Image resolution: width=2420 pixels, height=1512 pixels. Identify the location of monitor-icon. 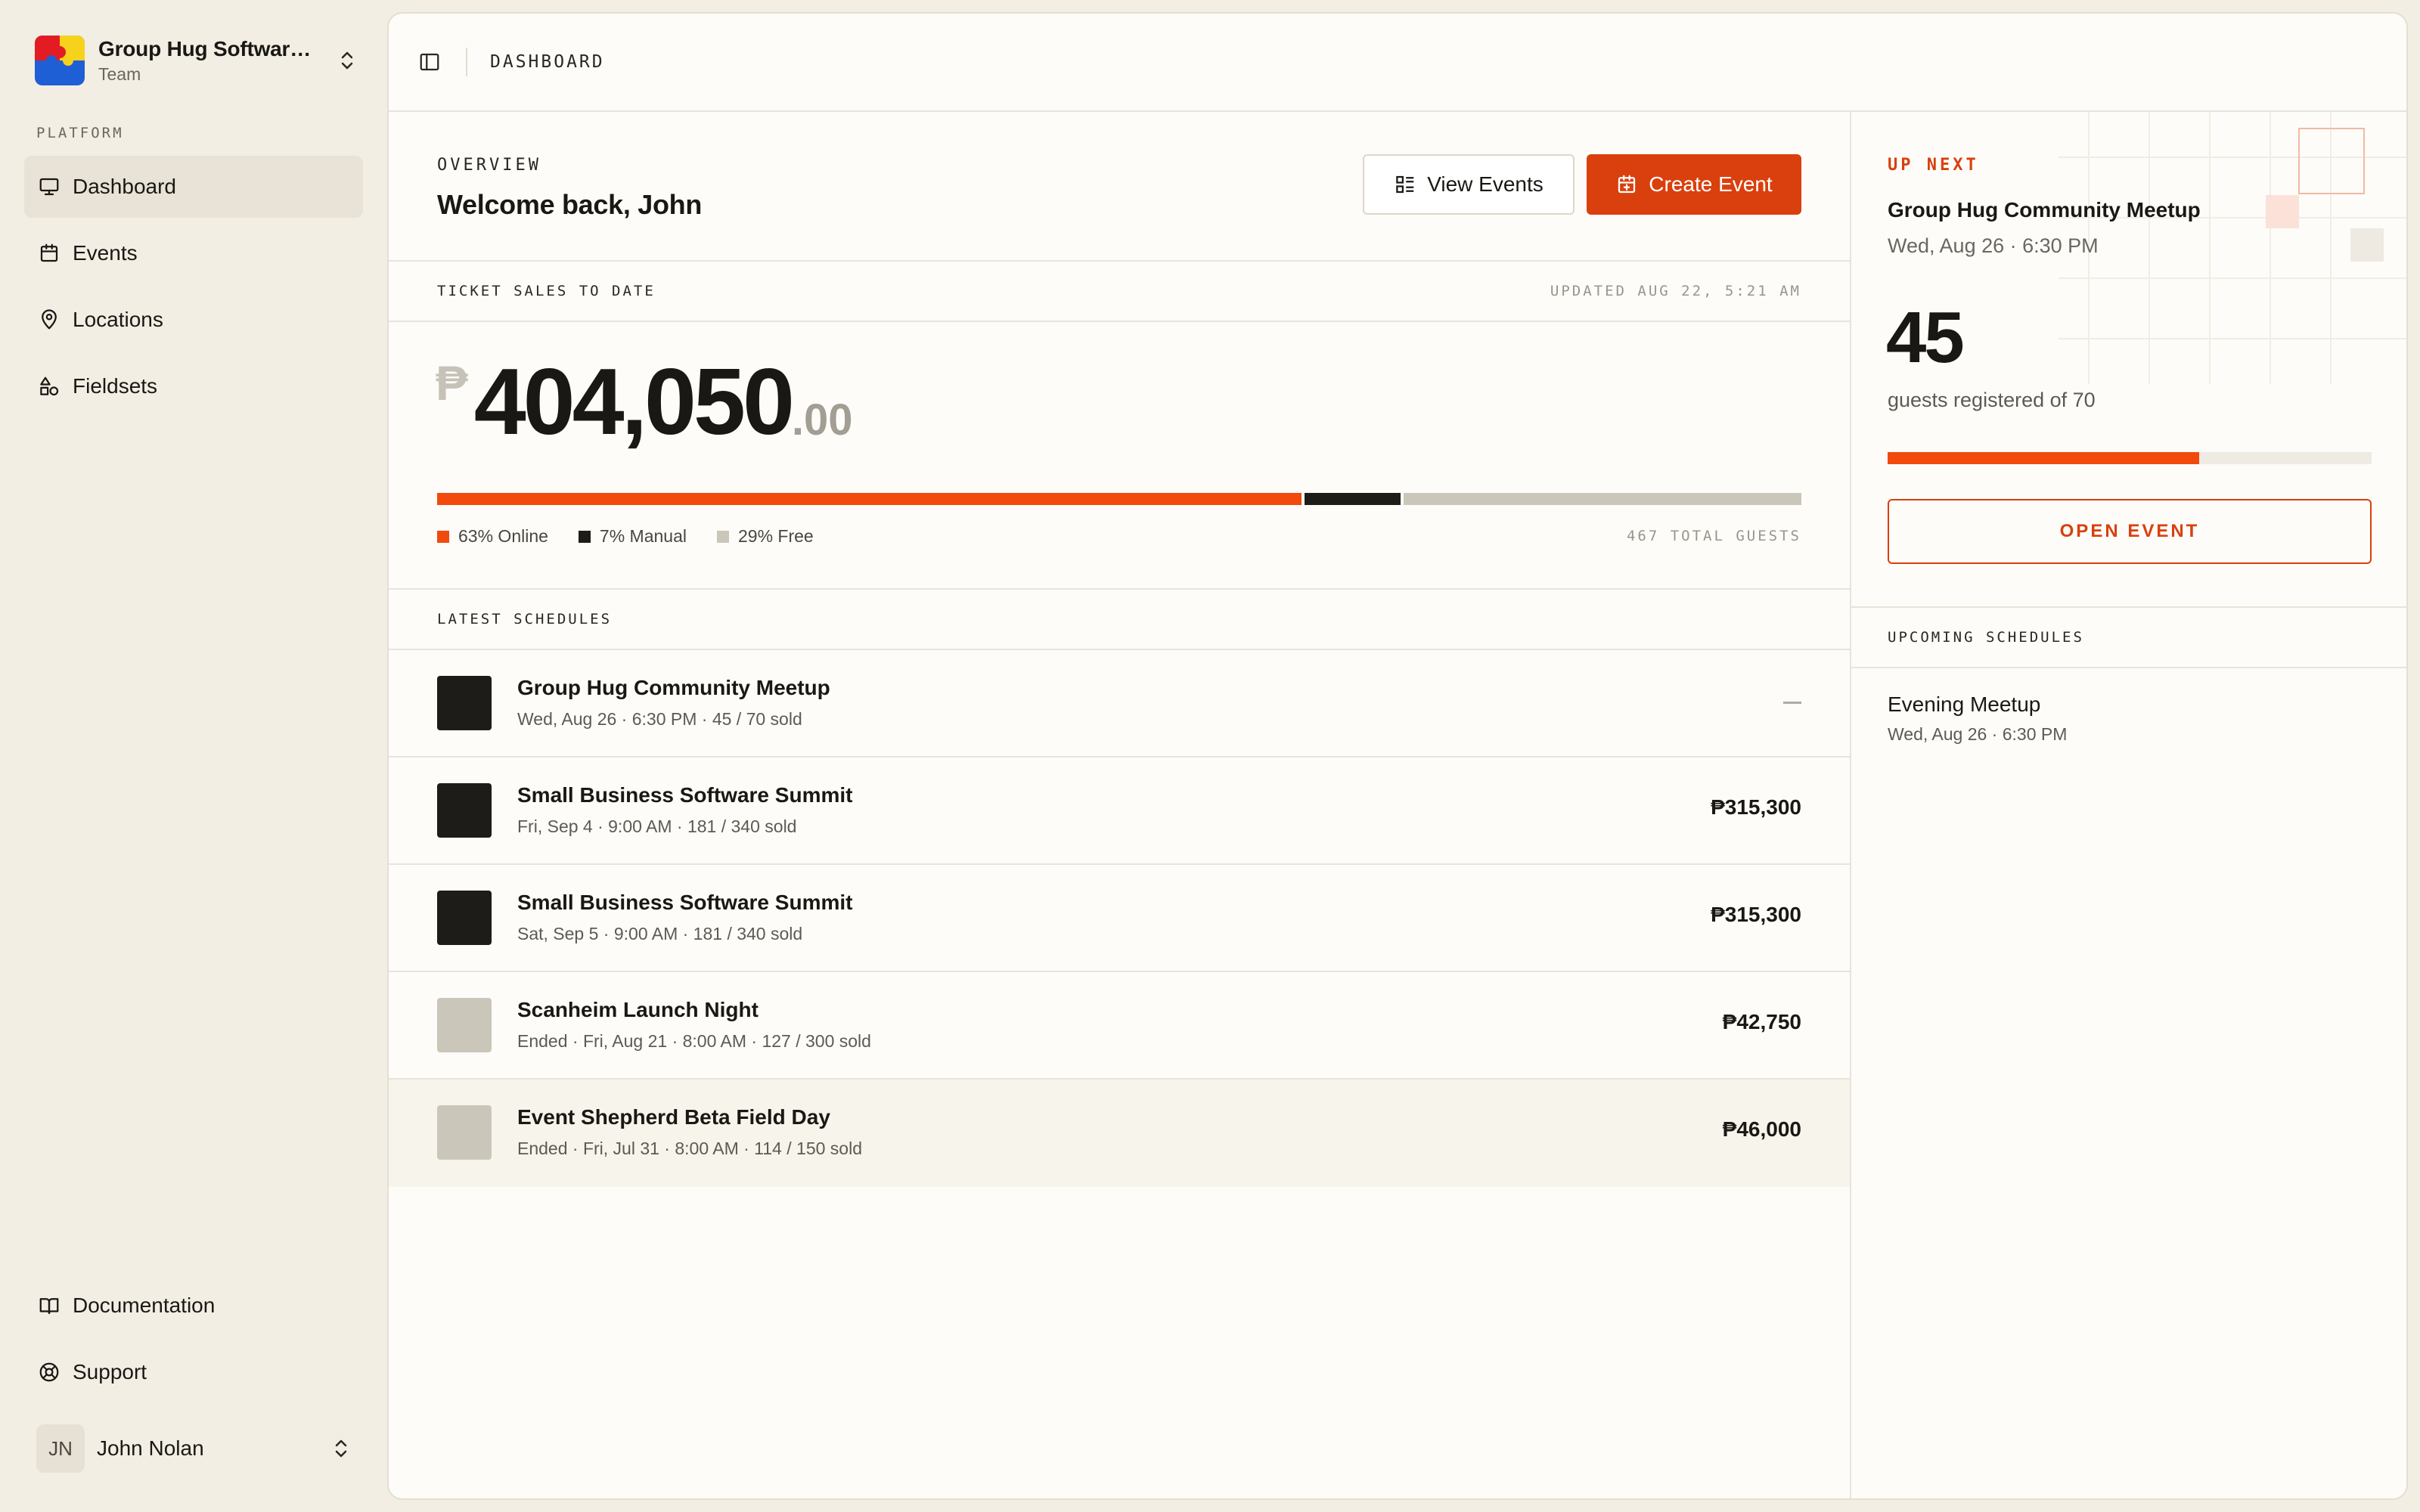
(49, 187).